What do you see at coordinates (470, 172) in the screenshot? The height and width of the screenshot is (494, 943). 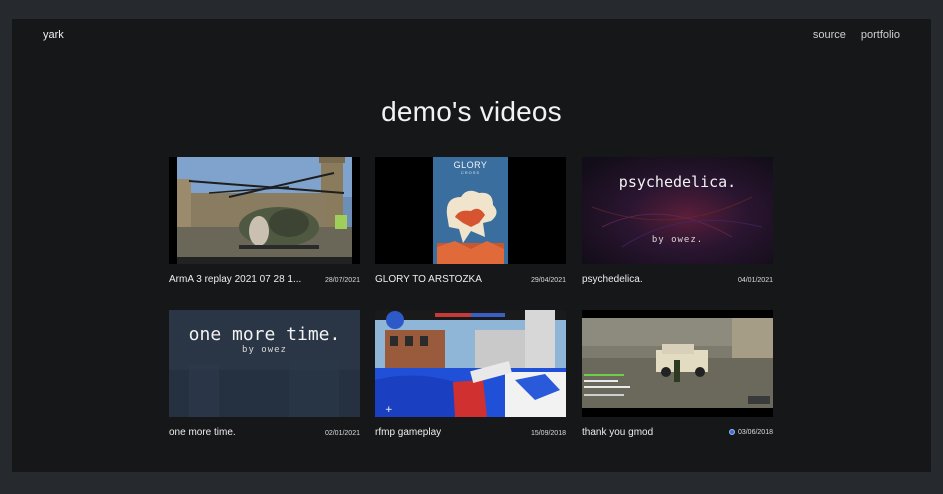 I see `thumb-subtitle-text: CROSS` at bounding box center [470, 172].